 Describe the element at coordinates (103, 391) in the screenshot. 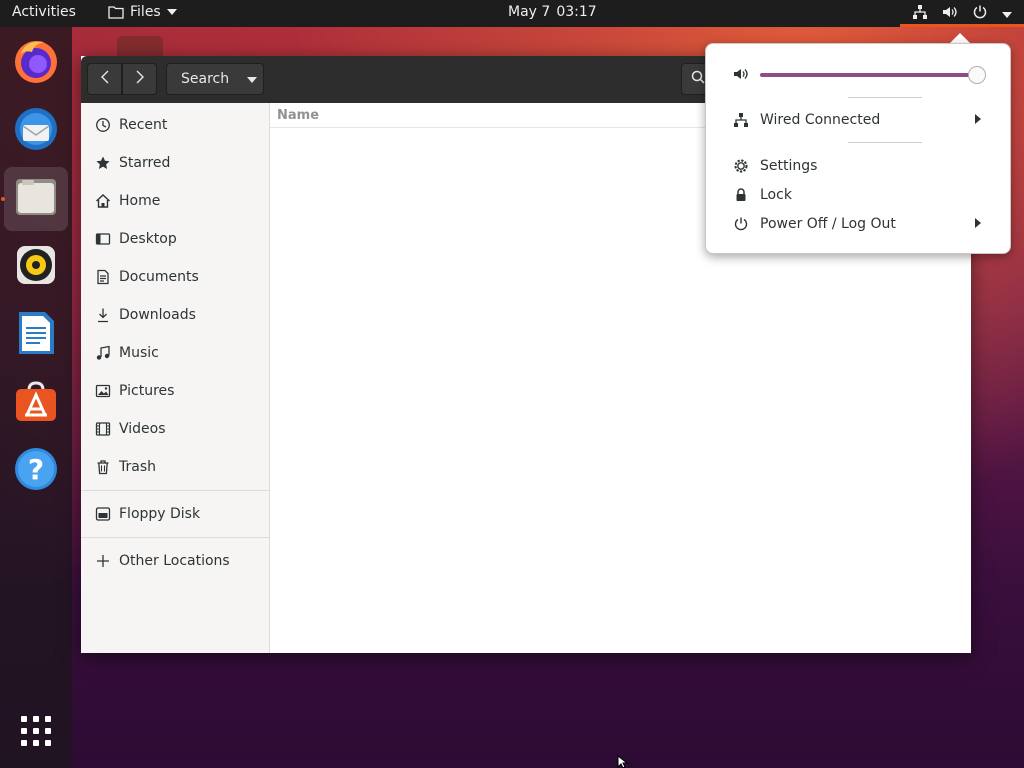

I see `picture-icon` at that location.